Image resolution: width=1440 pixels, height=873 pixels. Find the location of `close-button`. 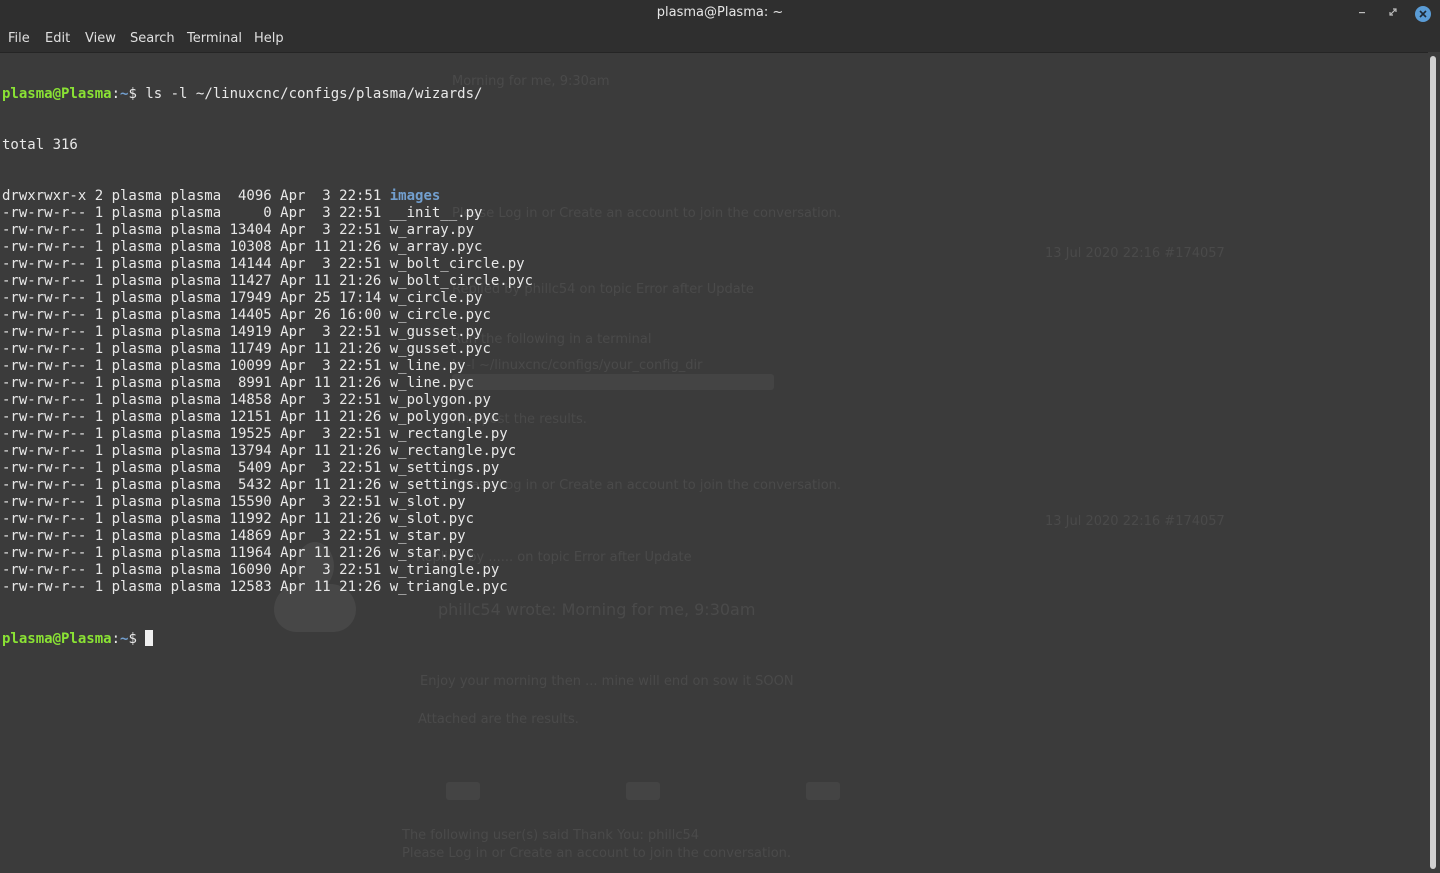

close-button is located at coordinates (1423, 14).